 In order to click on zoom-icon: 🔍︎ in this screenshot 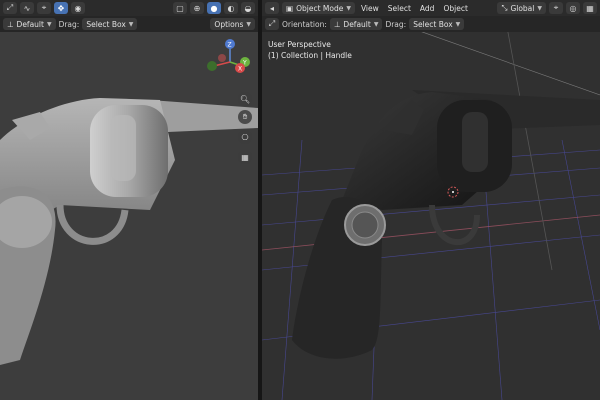, I will do `click(245, 99)`.